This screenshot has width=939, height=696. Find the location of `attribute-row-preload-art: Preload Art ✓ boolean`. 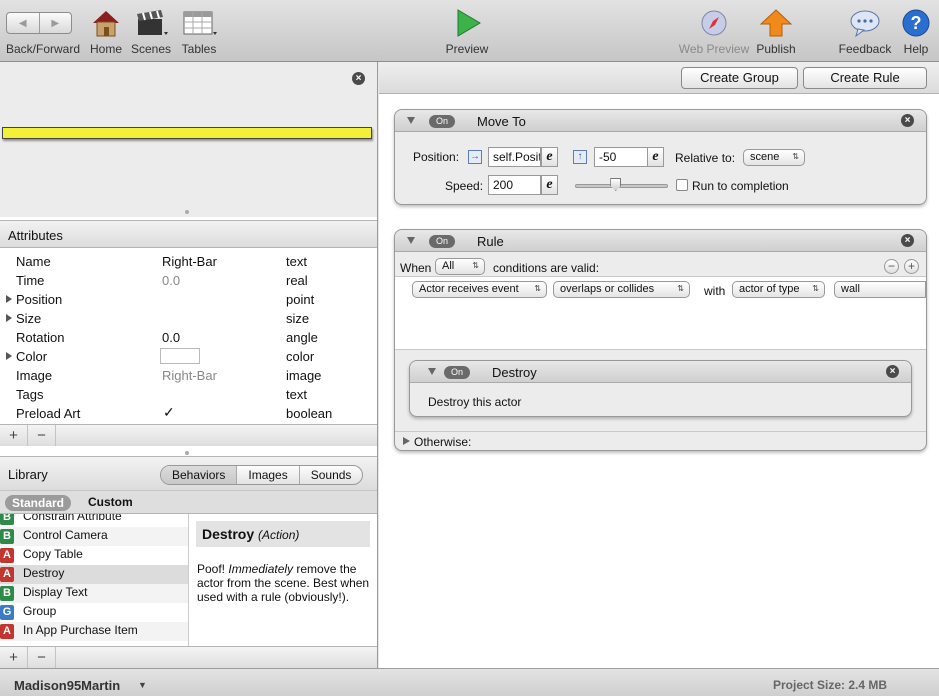

attribute-row-preload-art: Preload Art ✓ boolean is located at coordinates (188, 413).